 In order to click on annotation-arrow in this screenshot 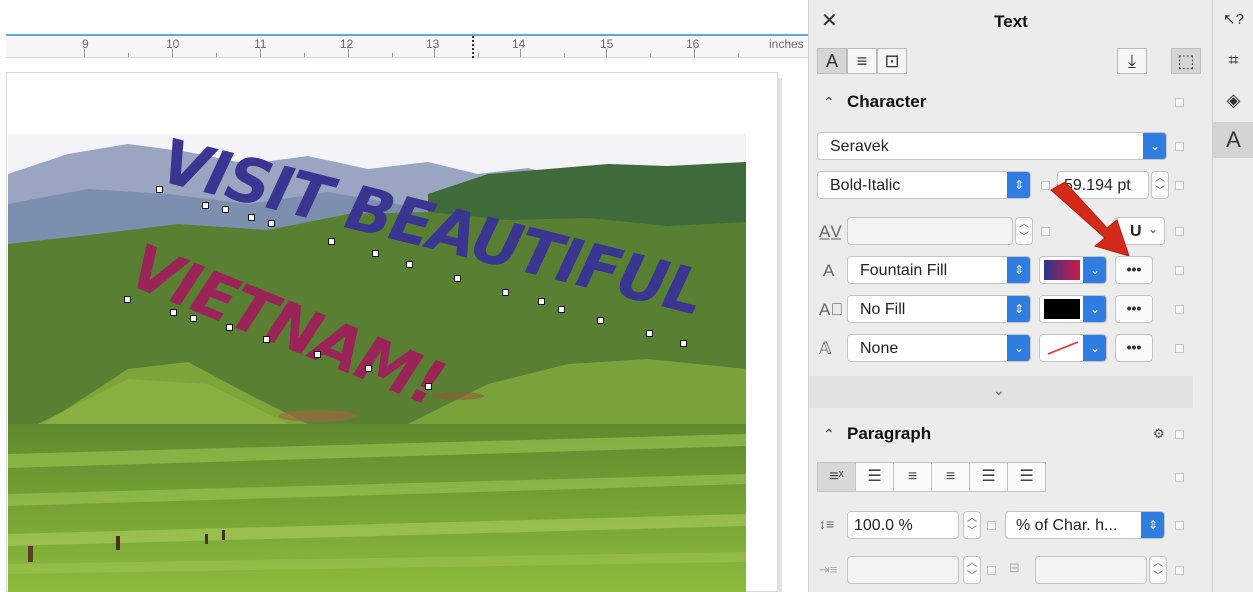, I will do `click(1090, 219)`.